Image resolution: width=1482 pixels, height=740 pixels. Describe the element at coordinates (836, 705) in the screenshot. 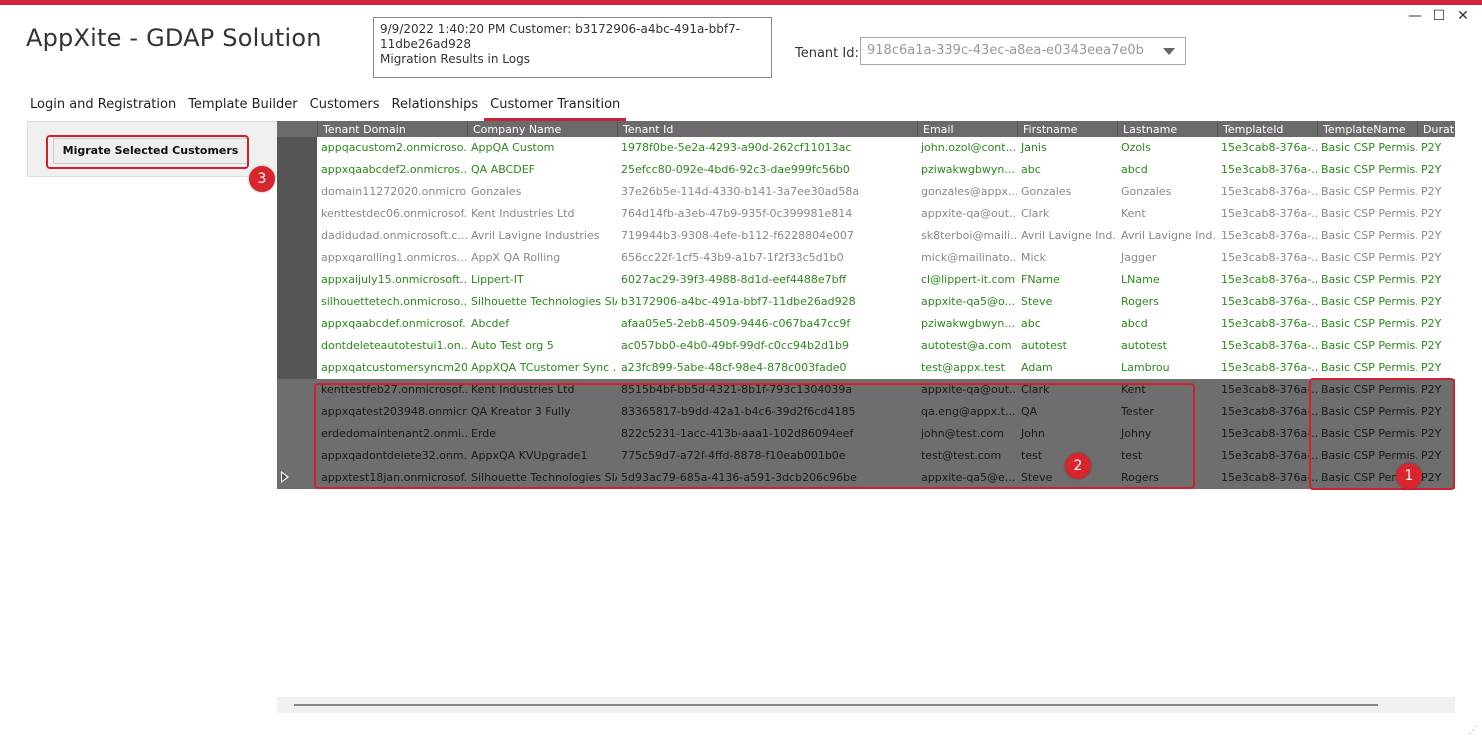

I see `scrollbar-thumb` at that location.